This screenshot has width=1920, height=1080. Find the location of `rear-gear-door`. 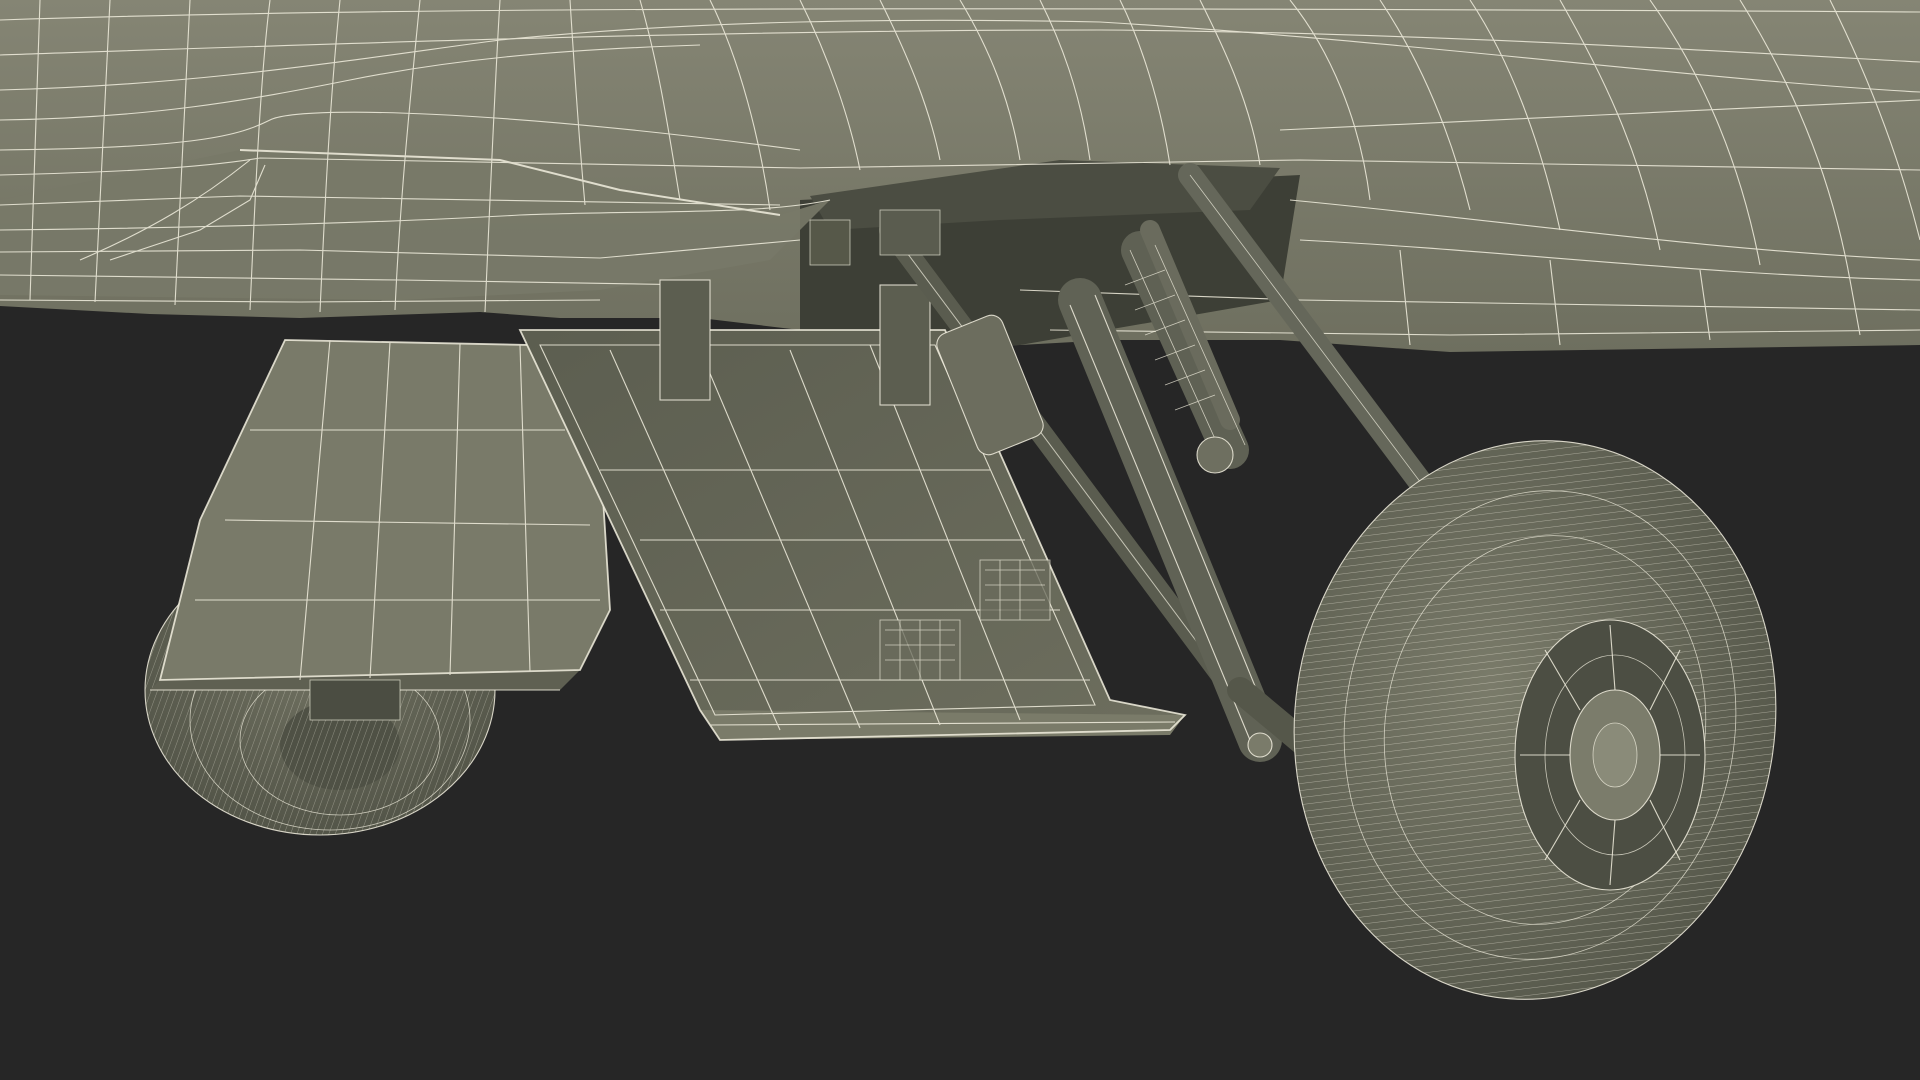

rear-gear-door is located at coordinates (380, 530).